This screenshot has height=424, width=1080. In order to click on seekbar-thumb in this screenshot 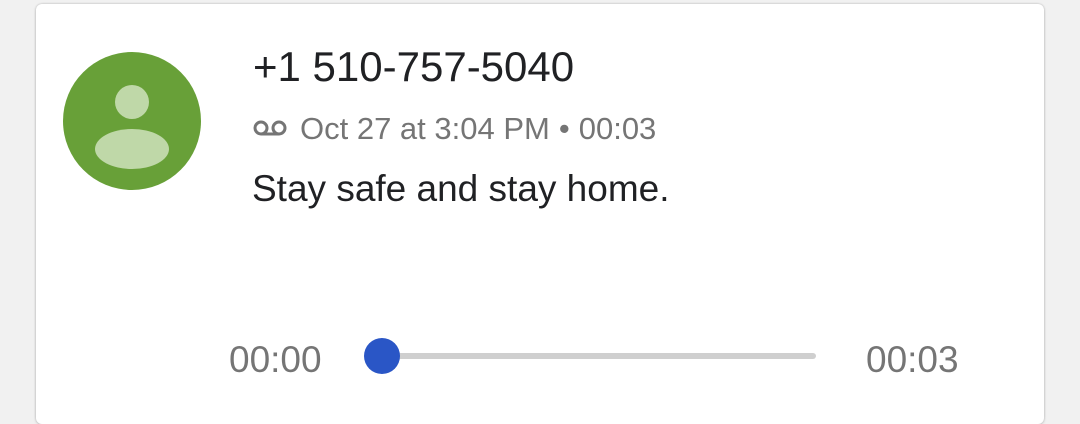, I will do `click(382, 356)`.